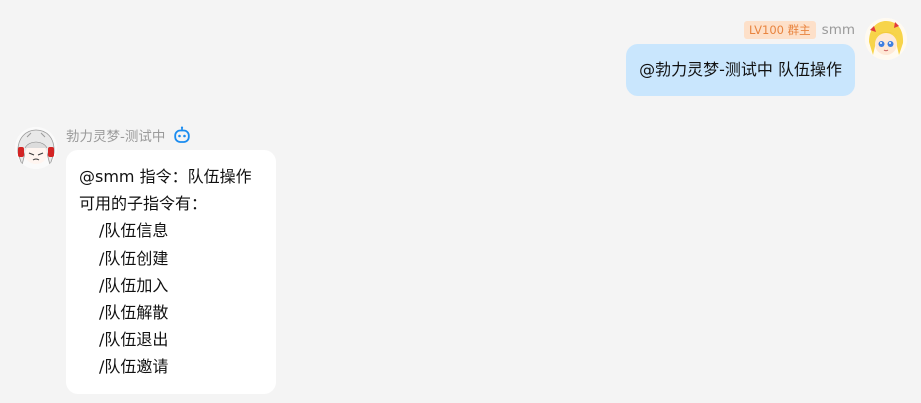 The height and width of the screenshot is (403, 921). I want to click on white-hair-girl-avatar-icon, so click(36, 148).